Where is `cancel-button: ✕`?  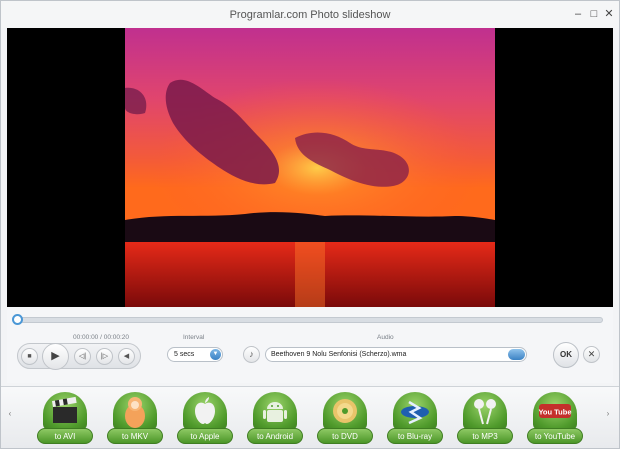
cancel-button: ✕ is located at coordinates (591, 354).